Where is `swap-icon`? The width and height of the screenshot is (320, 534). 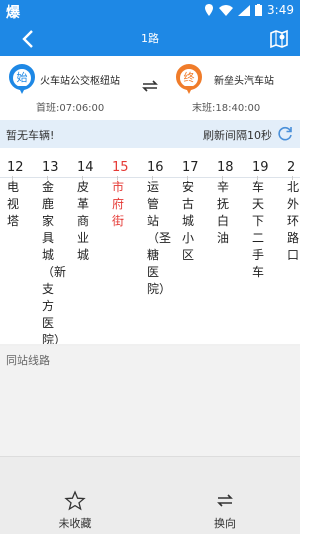
swap-icon is located at coordinates (225, 500).